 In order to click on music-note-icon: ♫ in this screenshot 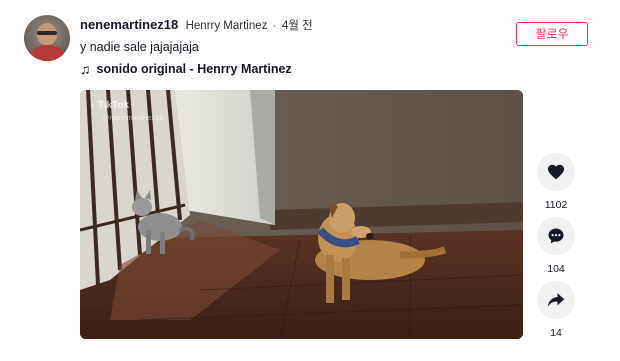, I will do `click(85, 69)`.